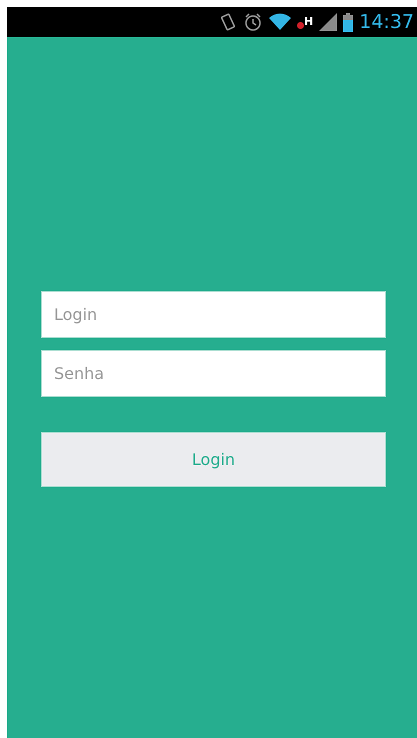 Image resolution: width=417 pixels, height=738 pixels. Describe the element at coordinates (253, 22) in the screenshot. I see `alarm-icon` at that location.